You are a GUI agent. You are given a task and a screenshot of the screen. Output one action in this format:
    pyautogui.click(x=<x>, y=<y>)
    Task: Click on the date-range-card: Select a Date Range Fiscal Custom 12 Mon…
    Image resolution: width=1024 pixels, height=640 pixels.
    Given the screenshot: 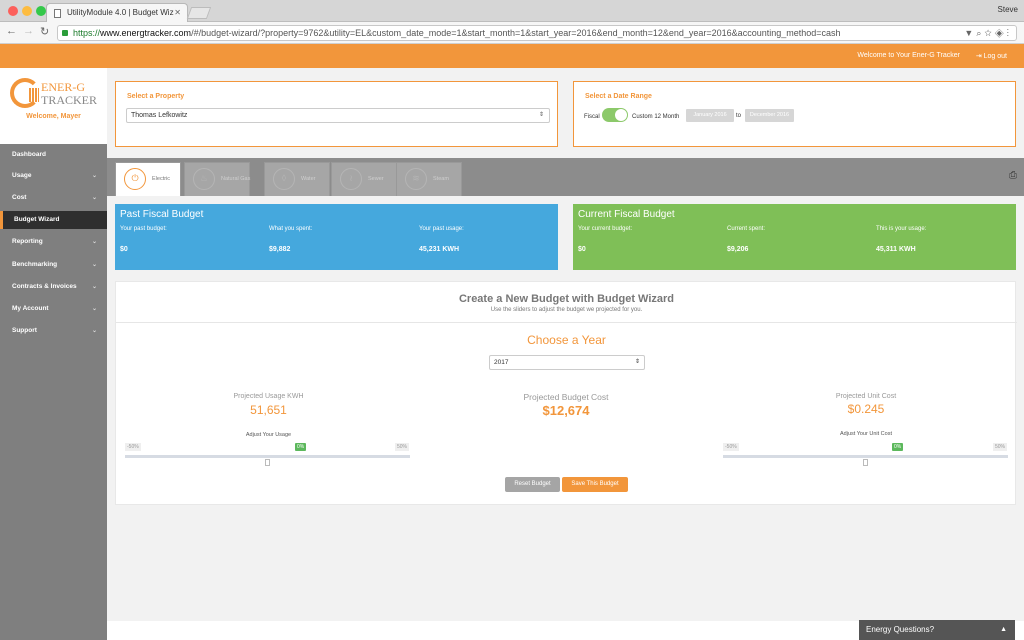 What is the action you would take?
    pyautogui.click(x=794, y=114)
    